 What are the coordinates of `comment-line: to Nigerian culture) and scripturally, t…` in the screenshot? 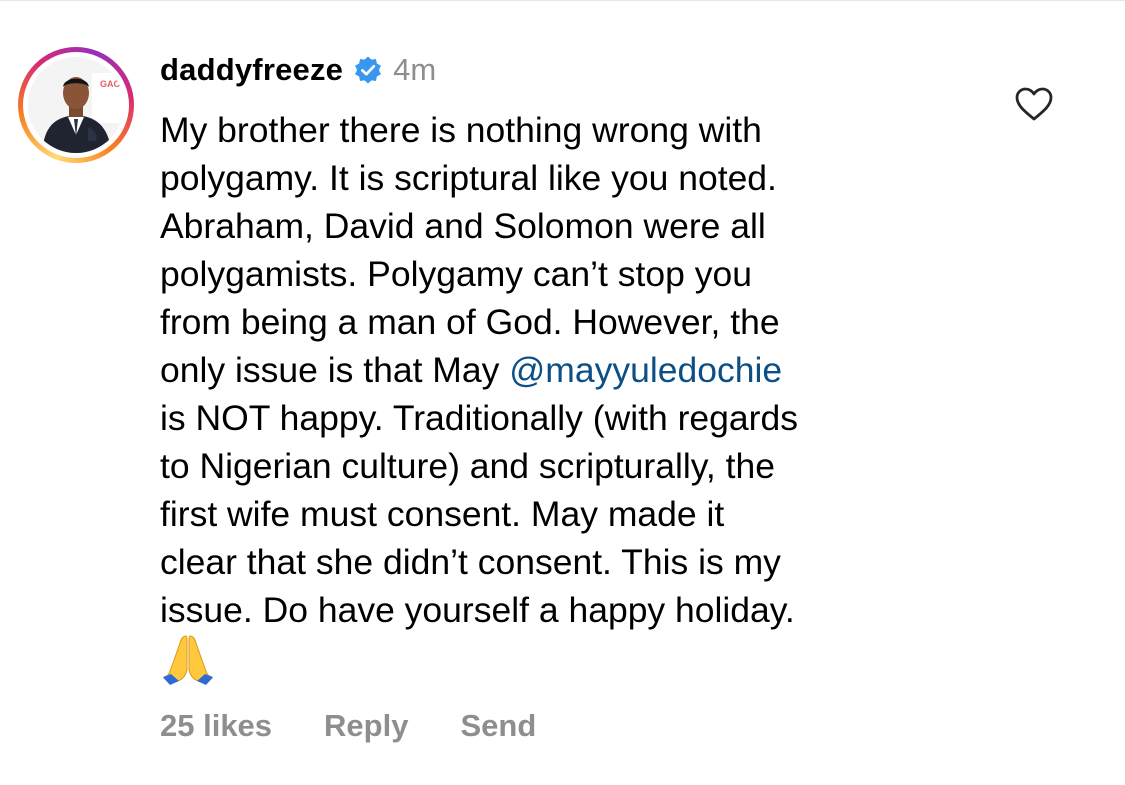 It's located at (467, 466).